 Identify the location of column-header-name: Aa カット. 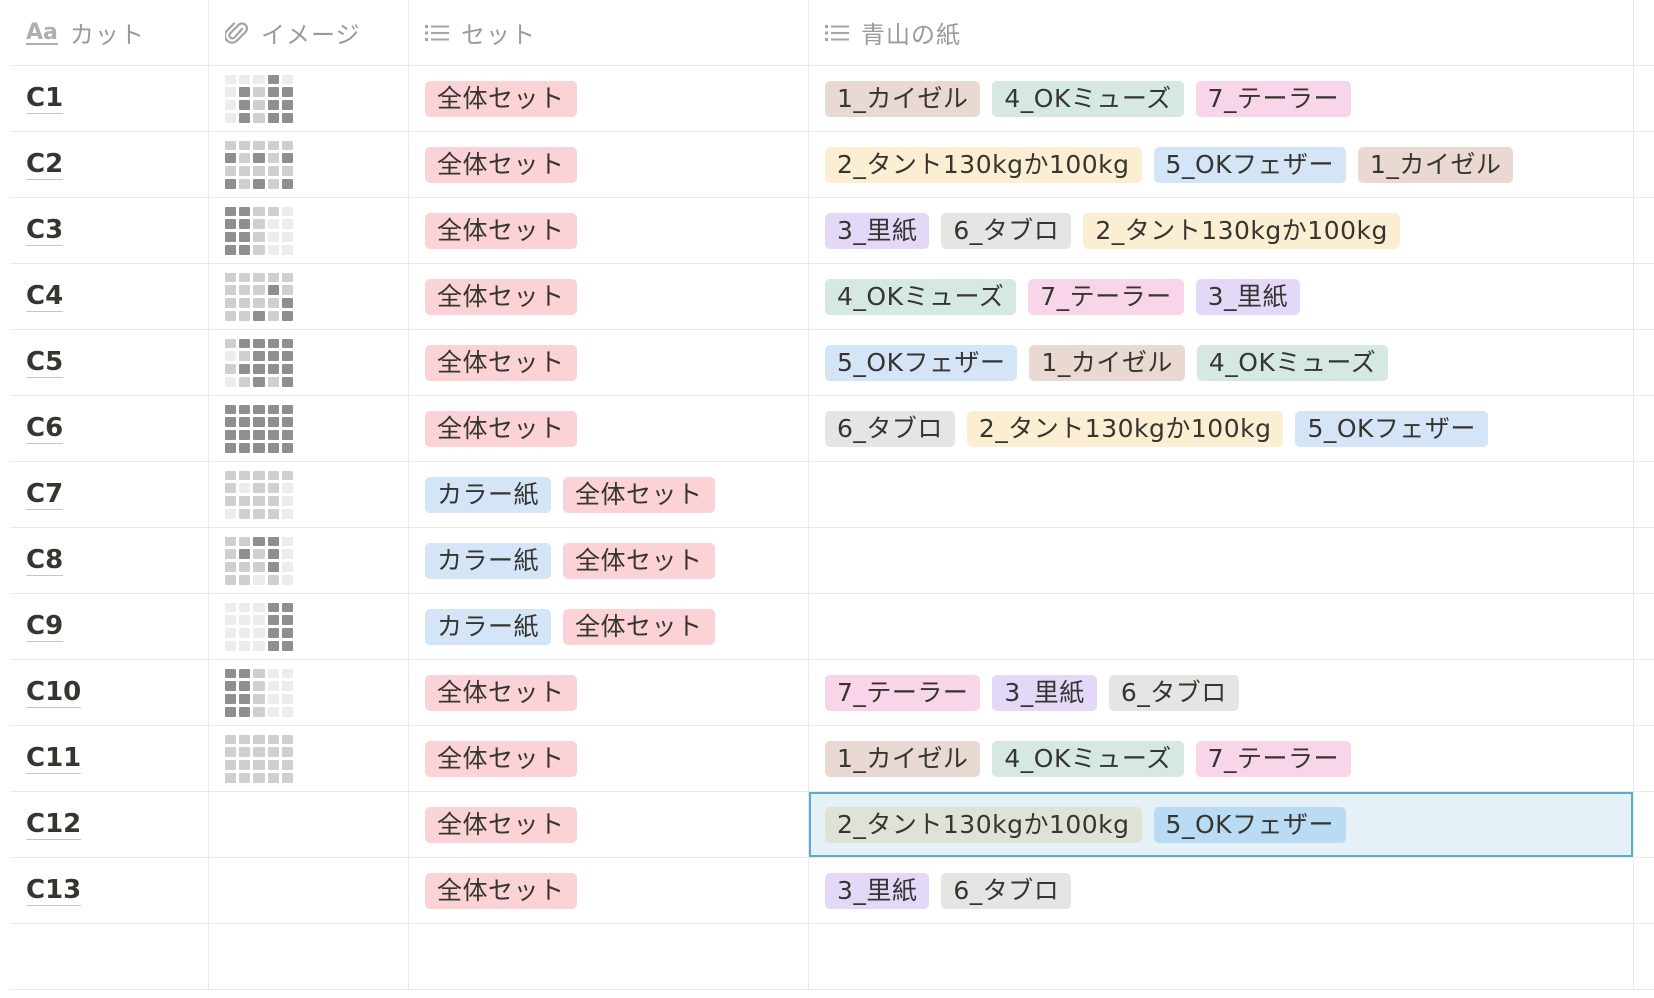
(109, 32).